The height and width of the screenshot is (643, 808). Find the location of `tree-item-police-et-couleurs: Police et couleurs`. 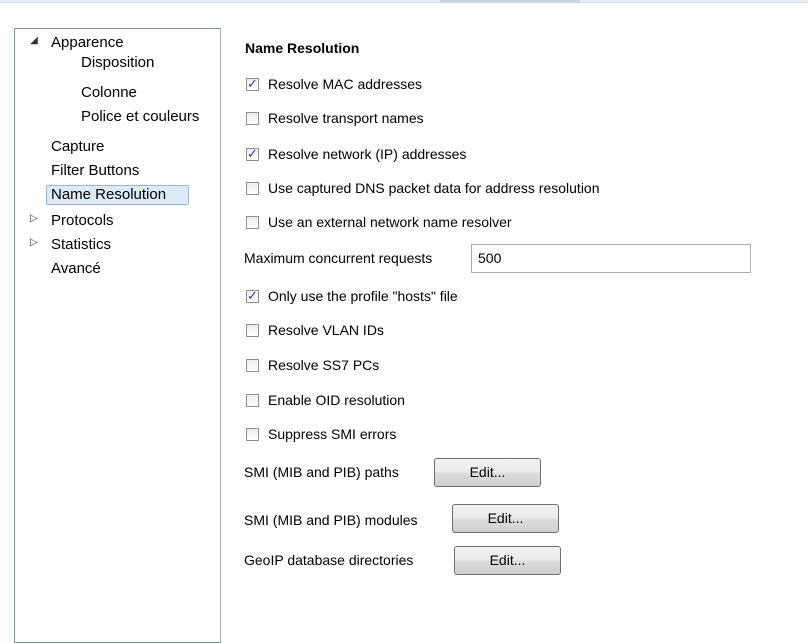

tree-item-police-et-couleurs: Police et couleurs is located at coordinates (140, 117).